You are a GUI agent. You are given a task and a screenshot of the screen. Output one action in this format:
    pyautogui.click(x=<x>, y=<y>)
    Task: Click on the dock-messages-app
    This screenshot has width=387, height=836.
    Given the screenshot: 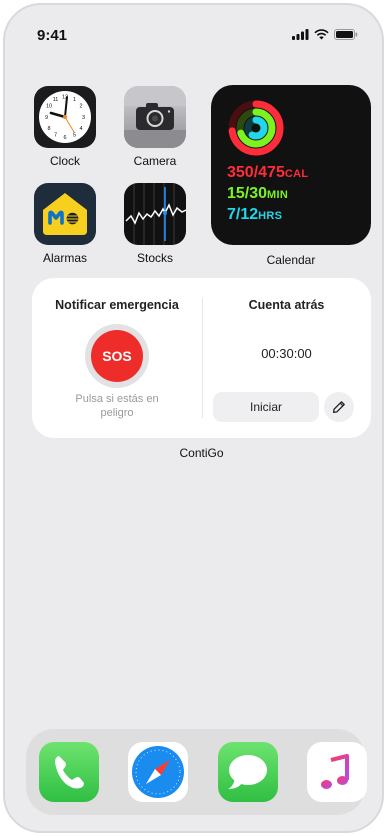 What is the action you would take?
    pyautogui.click(x=248, y=772)
    